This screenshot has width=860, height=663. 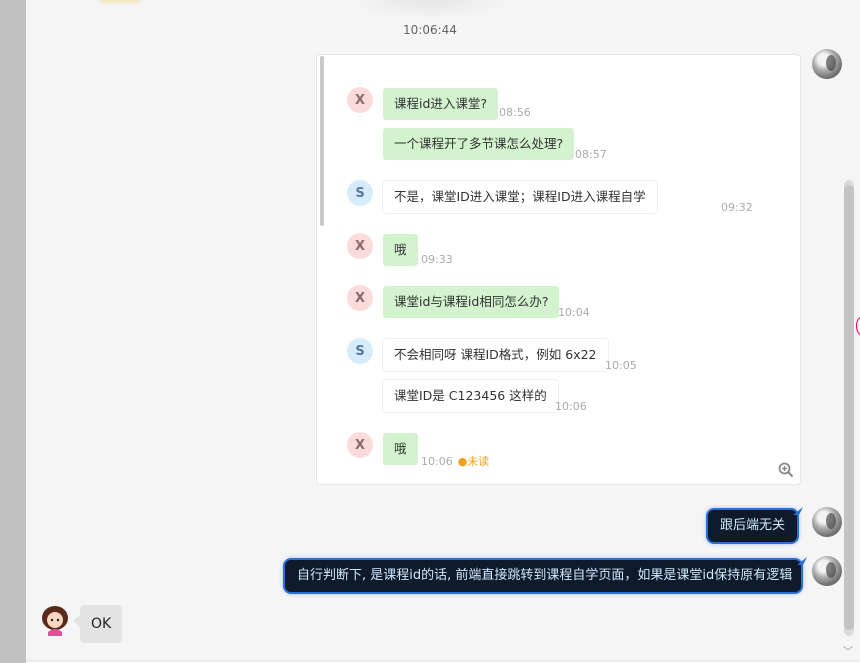 I want to click on chevron-down-icon: ﹀, so click(x=849, y=653).